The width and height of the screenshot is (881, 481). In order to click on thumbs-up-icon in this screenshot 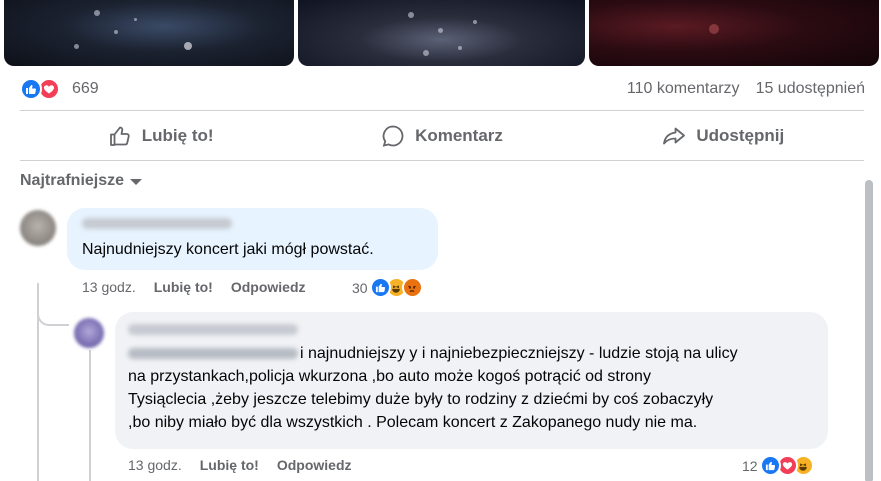, I will do `click(119, 136)`.